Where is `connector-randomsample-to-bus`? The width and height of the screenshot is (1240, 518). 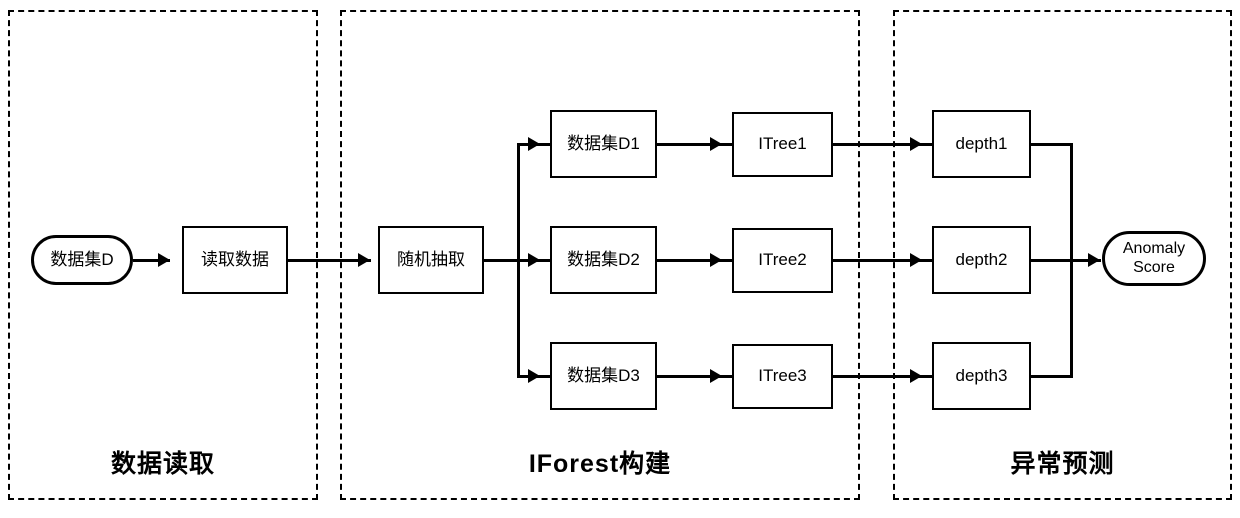
connector-randomsample-to-bus is located at coordinates (502, 260).